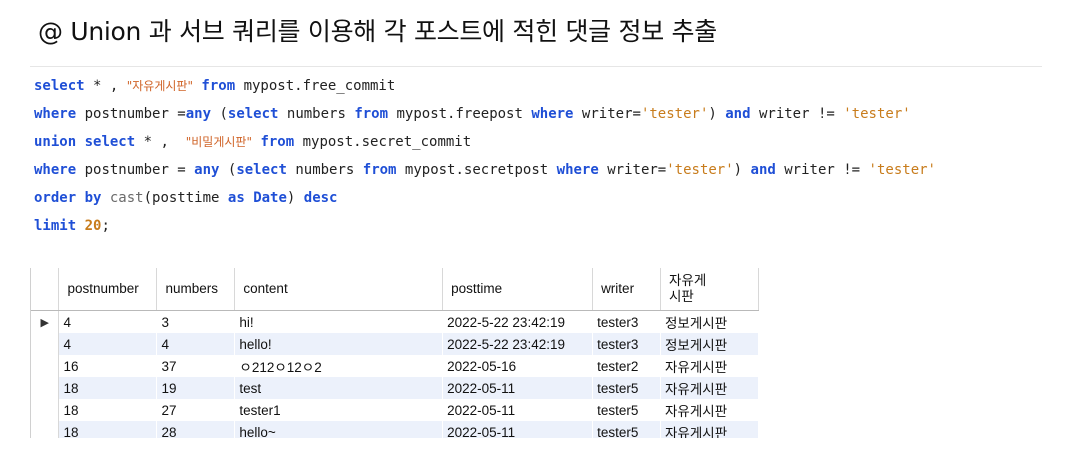  I want to click on sql-token: any, so click(207, 170).